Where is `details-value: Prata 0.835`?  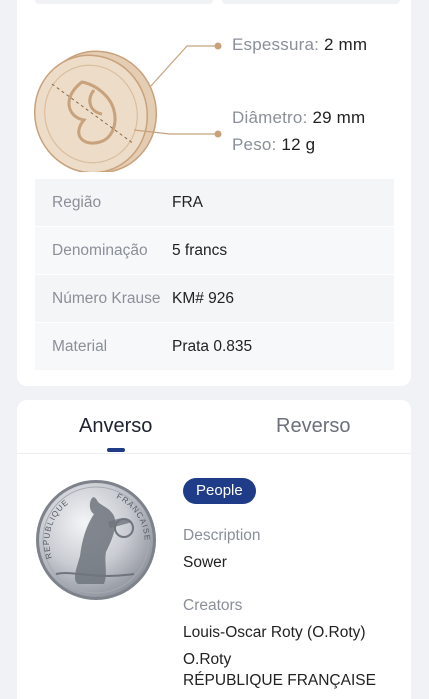 details-value: Prata 0.835 is located at coordinates (212, 346).